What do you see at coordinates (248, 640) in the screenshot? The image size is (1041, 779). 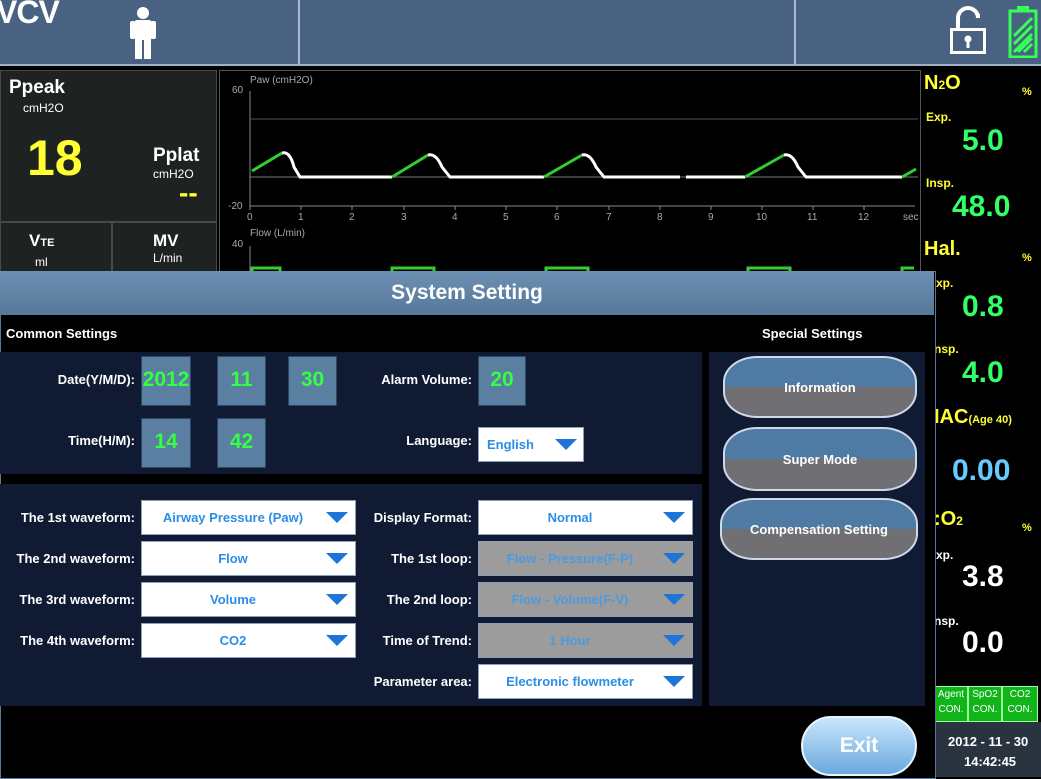 I see `wave4-select: CO2` at bounding box center [248, 640].